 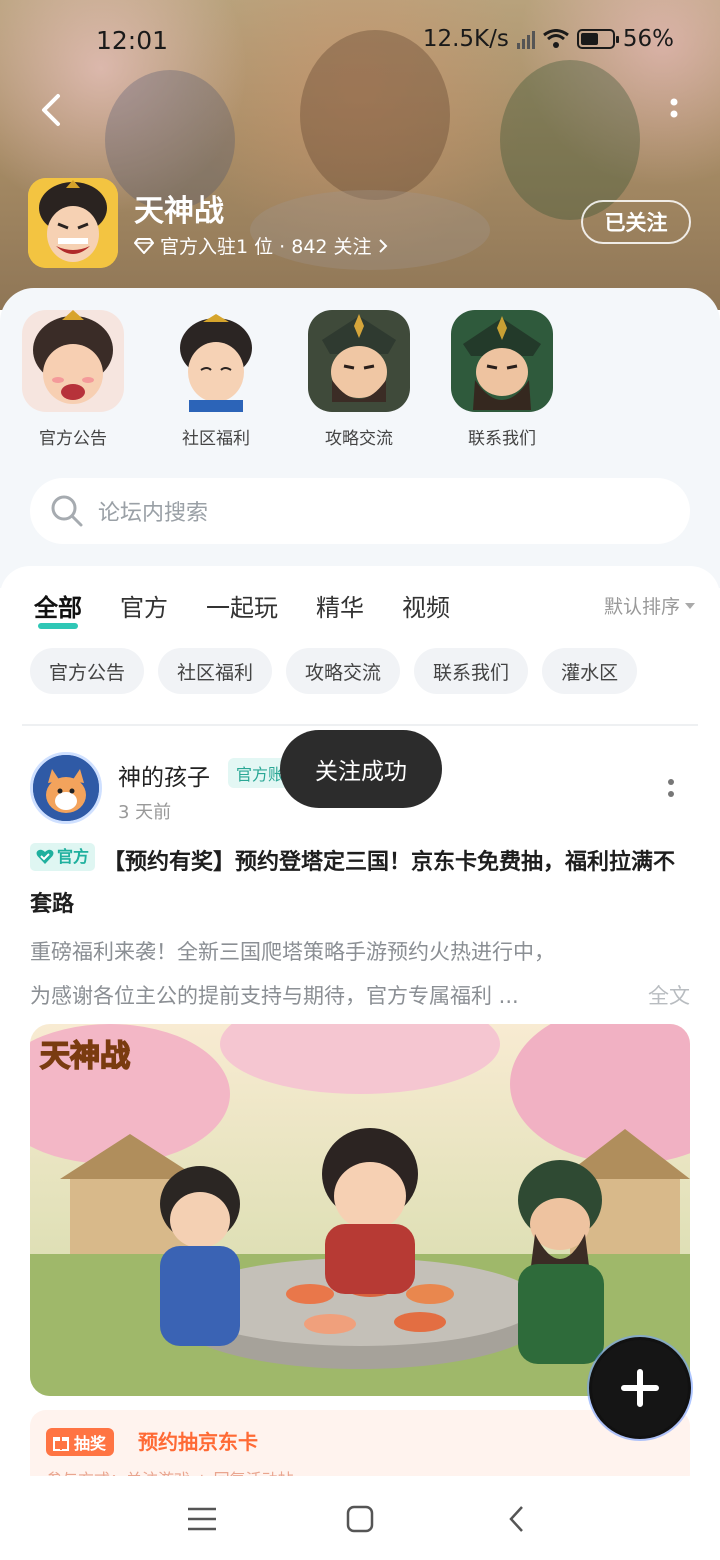 What do you see at coordinates (502, 439) in the screenshot?
I see `shortcut-label: 联系我们` at bounding box center [502, 439].